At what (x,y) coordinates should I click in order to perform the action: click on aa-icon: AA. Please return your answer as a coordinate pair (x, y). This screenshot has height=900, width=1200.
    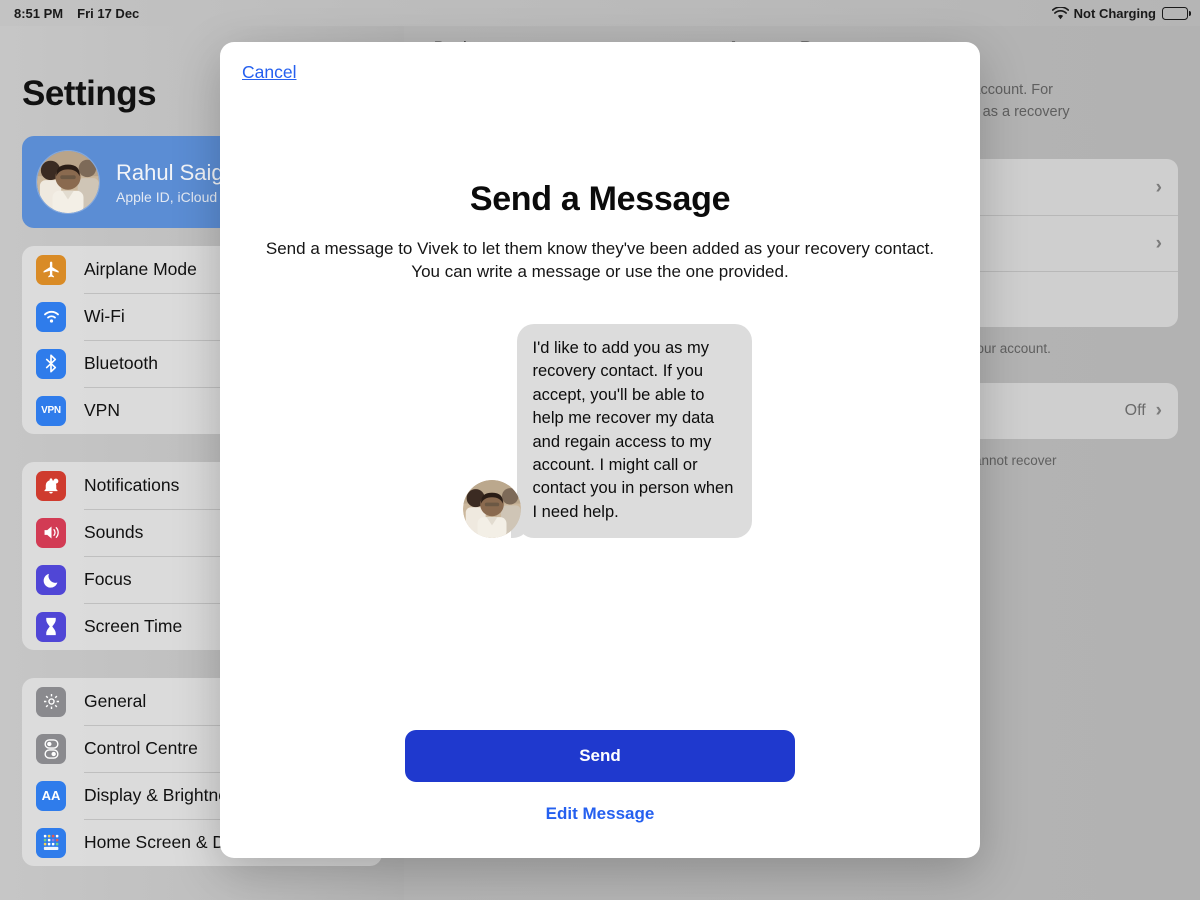
    Looking at the image, I should click on (51, 795).